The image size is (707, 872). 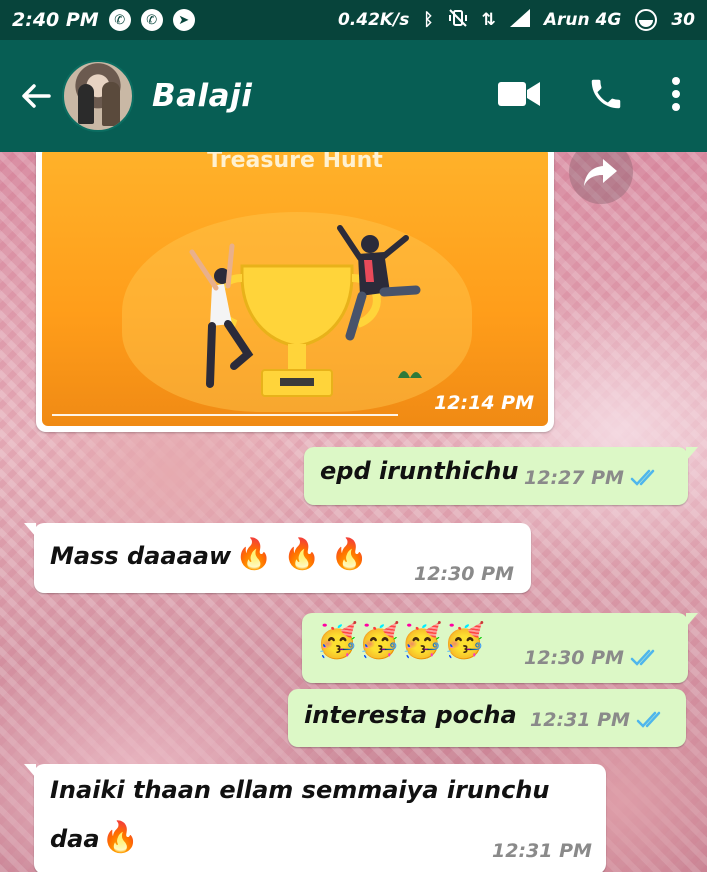 I want to click on outgoing-message: interesta pocha 12:31 PM, so click(x=487, y=718).